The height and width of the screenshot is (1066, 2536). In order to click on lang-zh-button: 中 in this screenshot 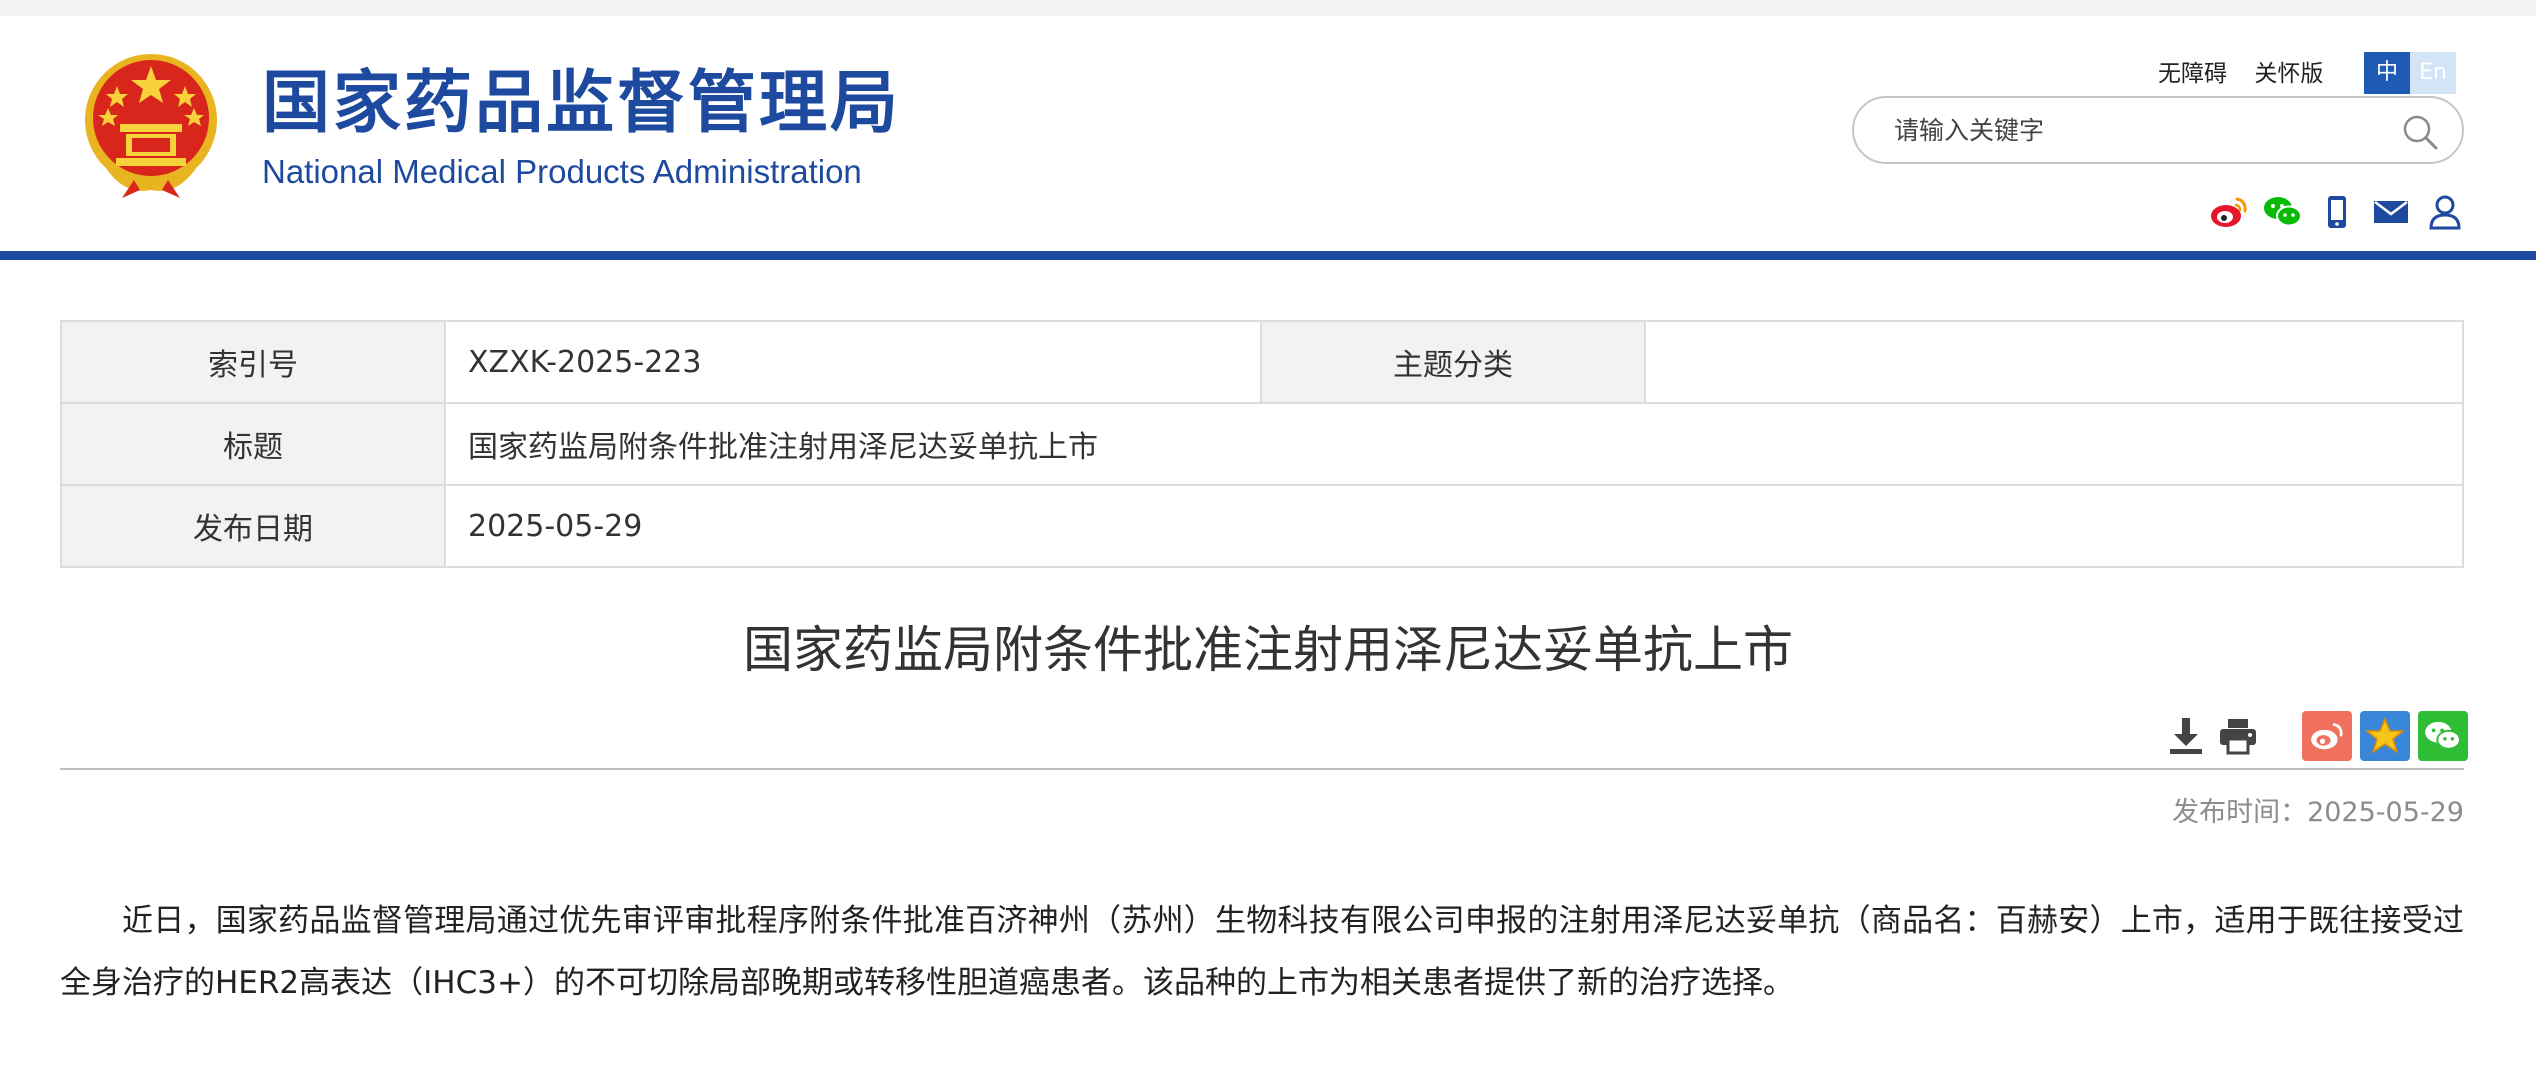, I will do `click(2387, 73)`.